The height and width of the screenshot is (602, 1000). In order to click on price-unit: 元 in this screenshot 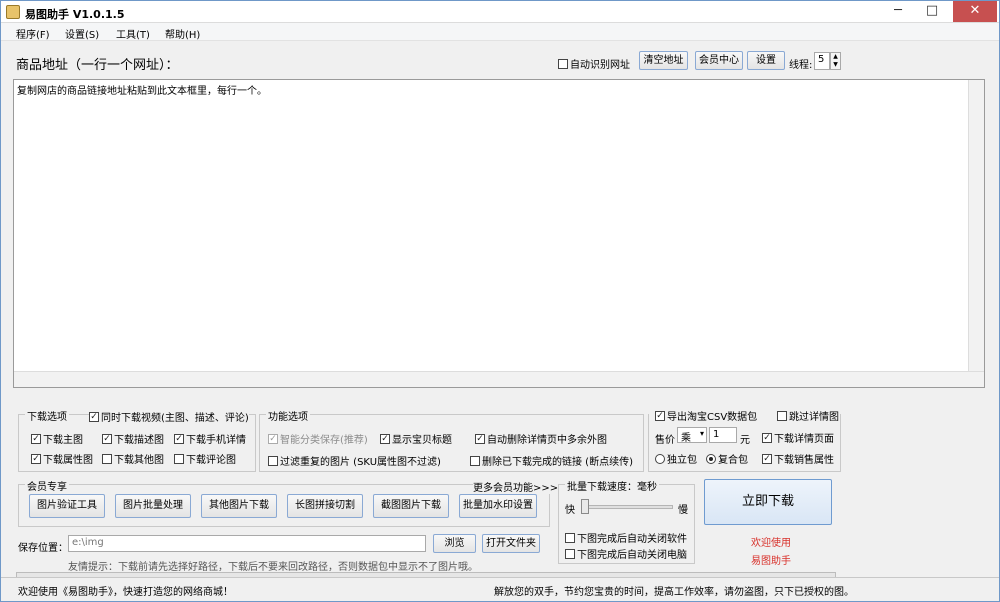, I will do `click(745, 440)`.